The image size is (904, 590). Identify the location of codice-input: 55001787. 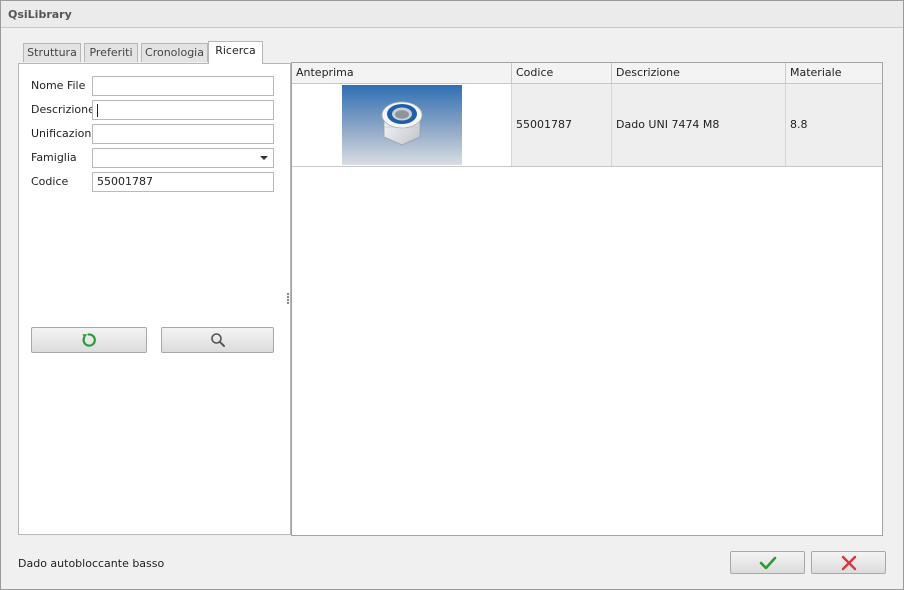
(183, 182).